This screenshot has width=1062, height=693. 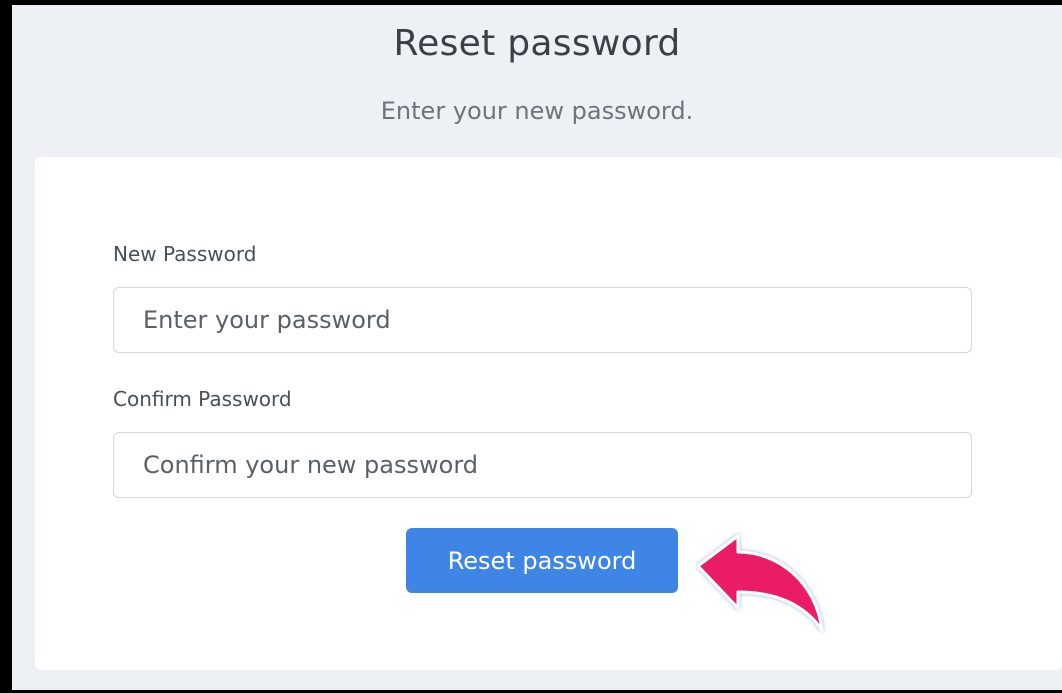 What do you see at coordinates (760, 583) in the screenshot?
I see `curved-arrow-icon` at bounding box center [760, 583].